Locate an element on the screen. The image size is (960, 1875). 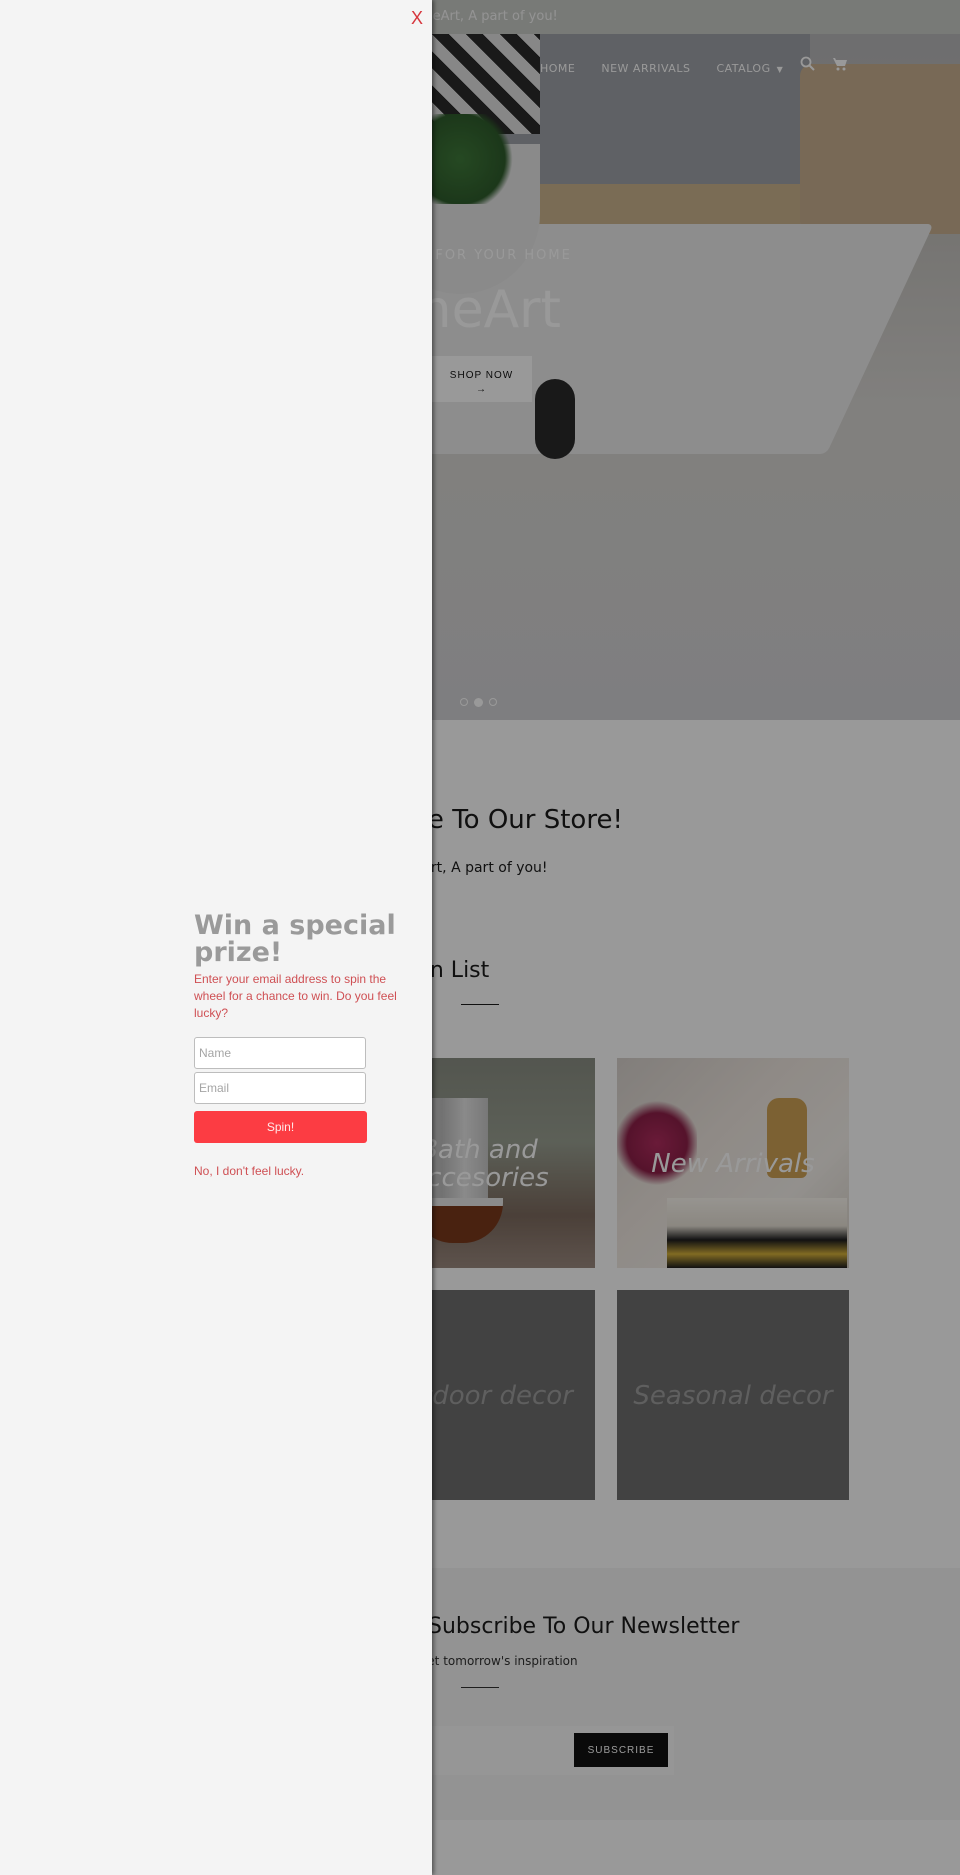
decline-link: No, I don't feel lucky. is located at coordinates (249, 1171).